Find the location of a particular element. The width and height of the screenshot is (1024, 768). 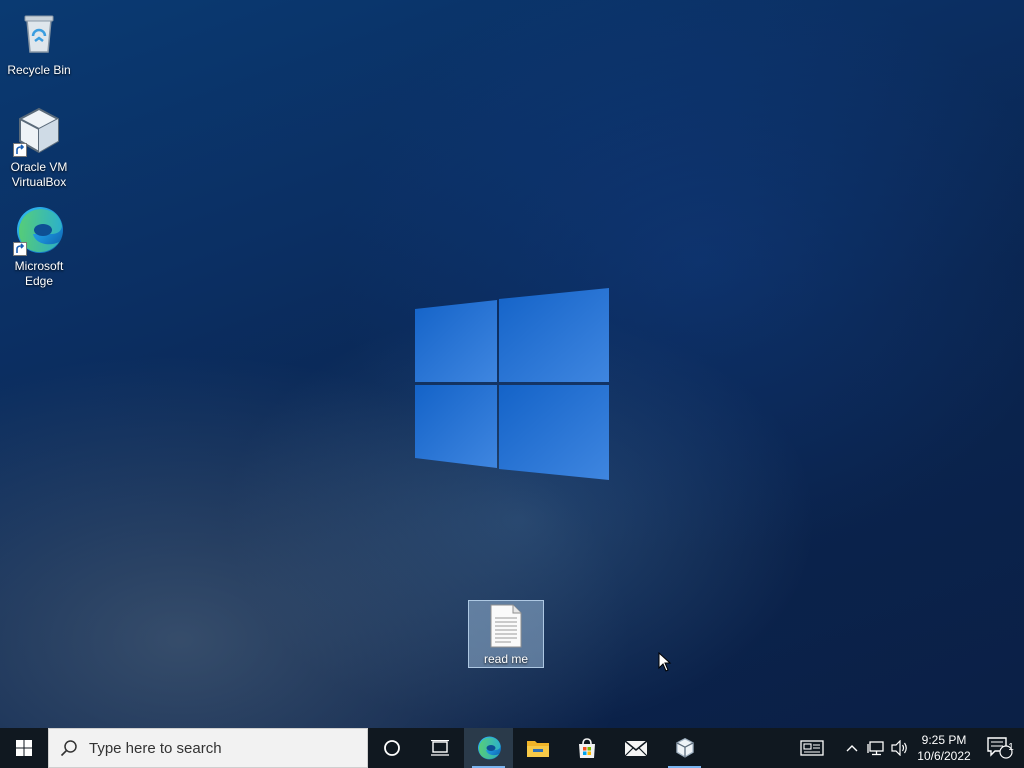

chevron-up-icon is located at coordinates (852, 748).